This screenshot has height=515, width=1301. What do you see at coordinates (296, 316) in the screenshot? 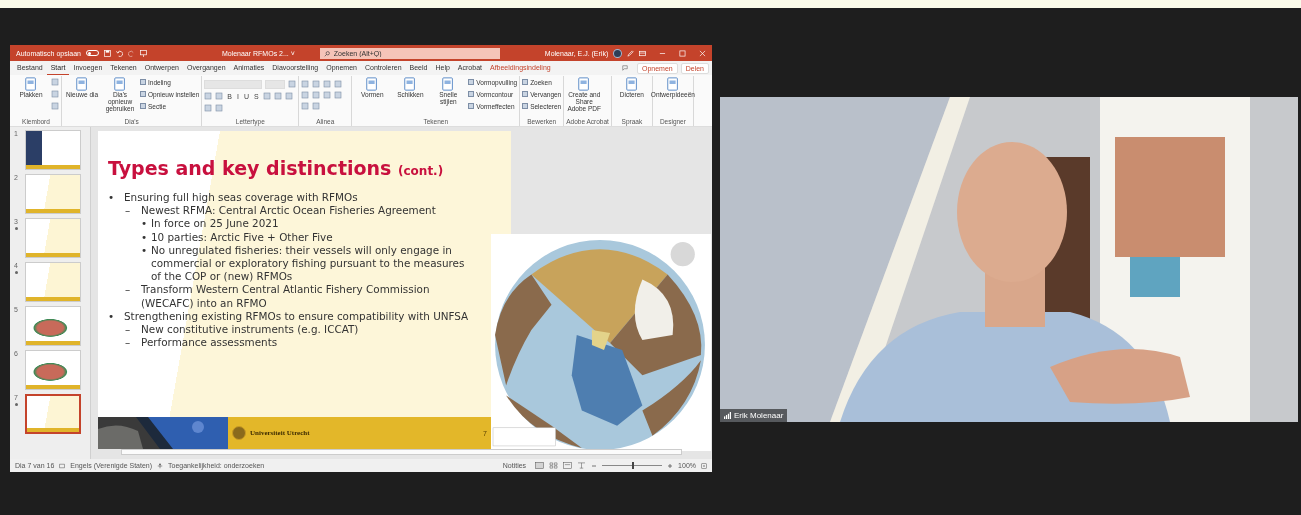
I see `bullet-text: Strengthening existing RFMOs to ensure compatibility with UNFSA` at bounding box center [296, 316].